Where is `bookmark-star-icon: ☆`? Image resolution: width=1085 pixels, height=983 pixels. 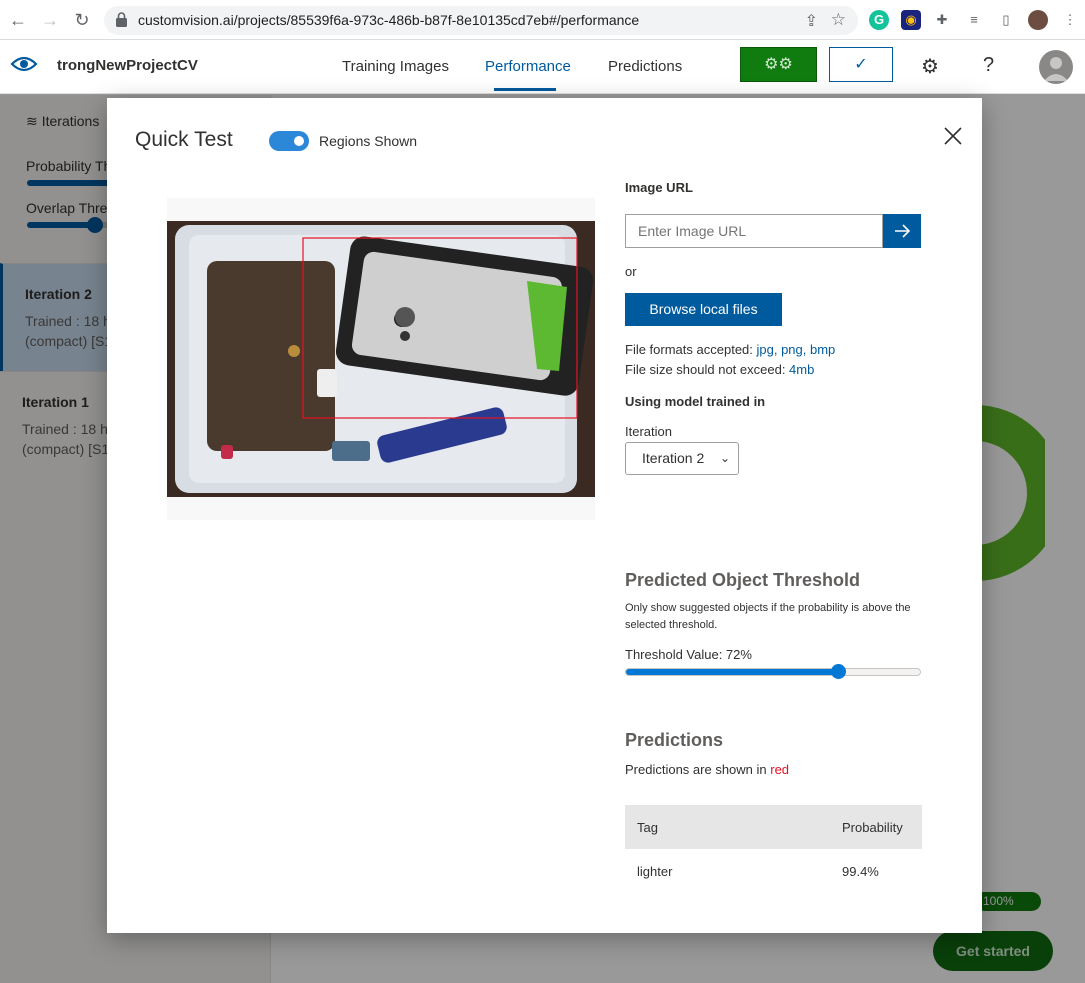 bookmark-star-icon: ☆ is located at coordinates (838, 20).